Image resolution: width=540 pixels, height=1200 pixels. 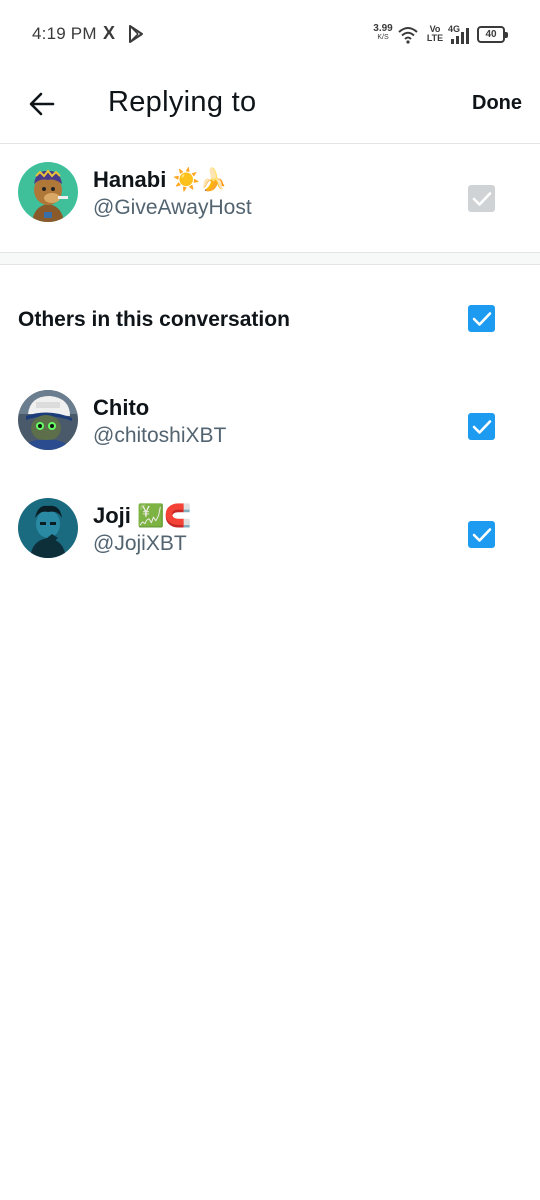 I want to click on back-button, so click(x=42, y=104).